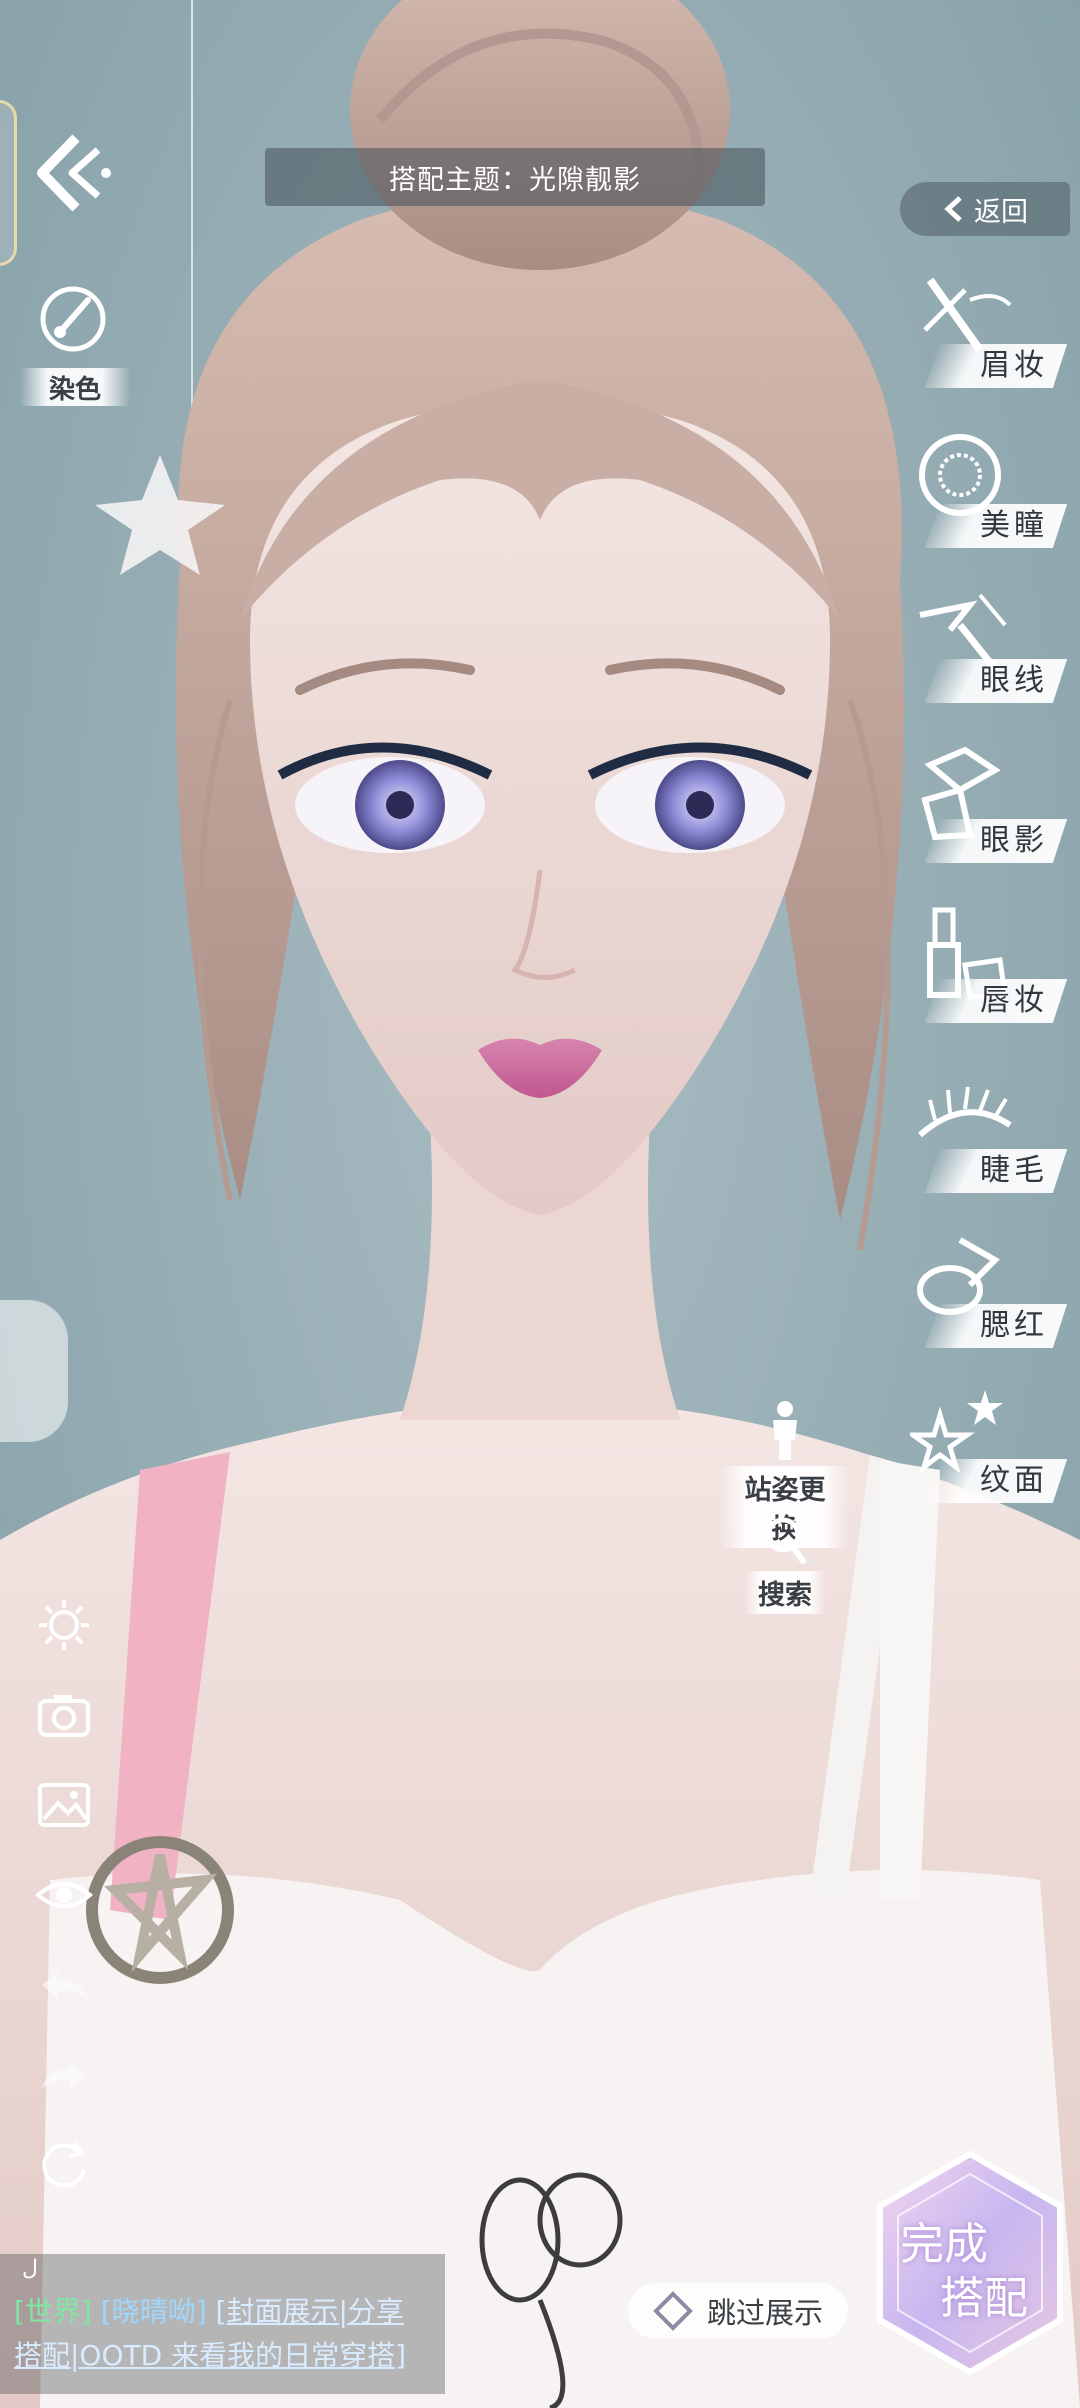 The width and height of the screenshot is (1080, 2408). I want to click on left-tool-column, so click(64, 1910).